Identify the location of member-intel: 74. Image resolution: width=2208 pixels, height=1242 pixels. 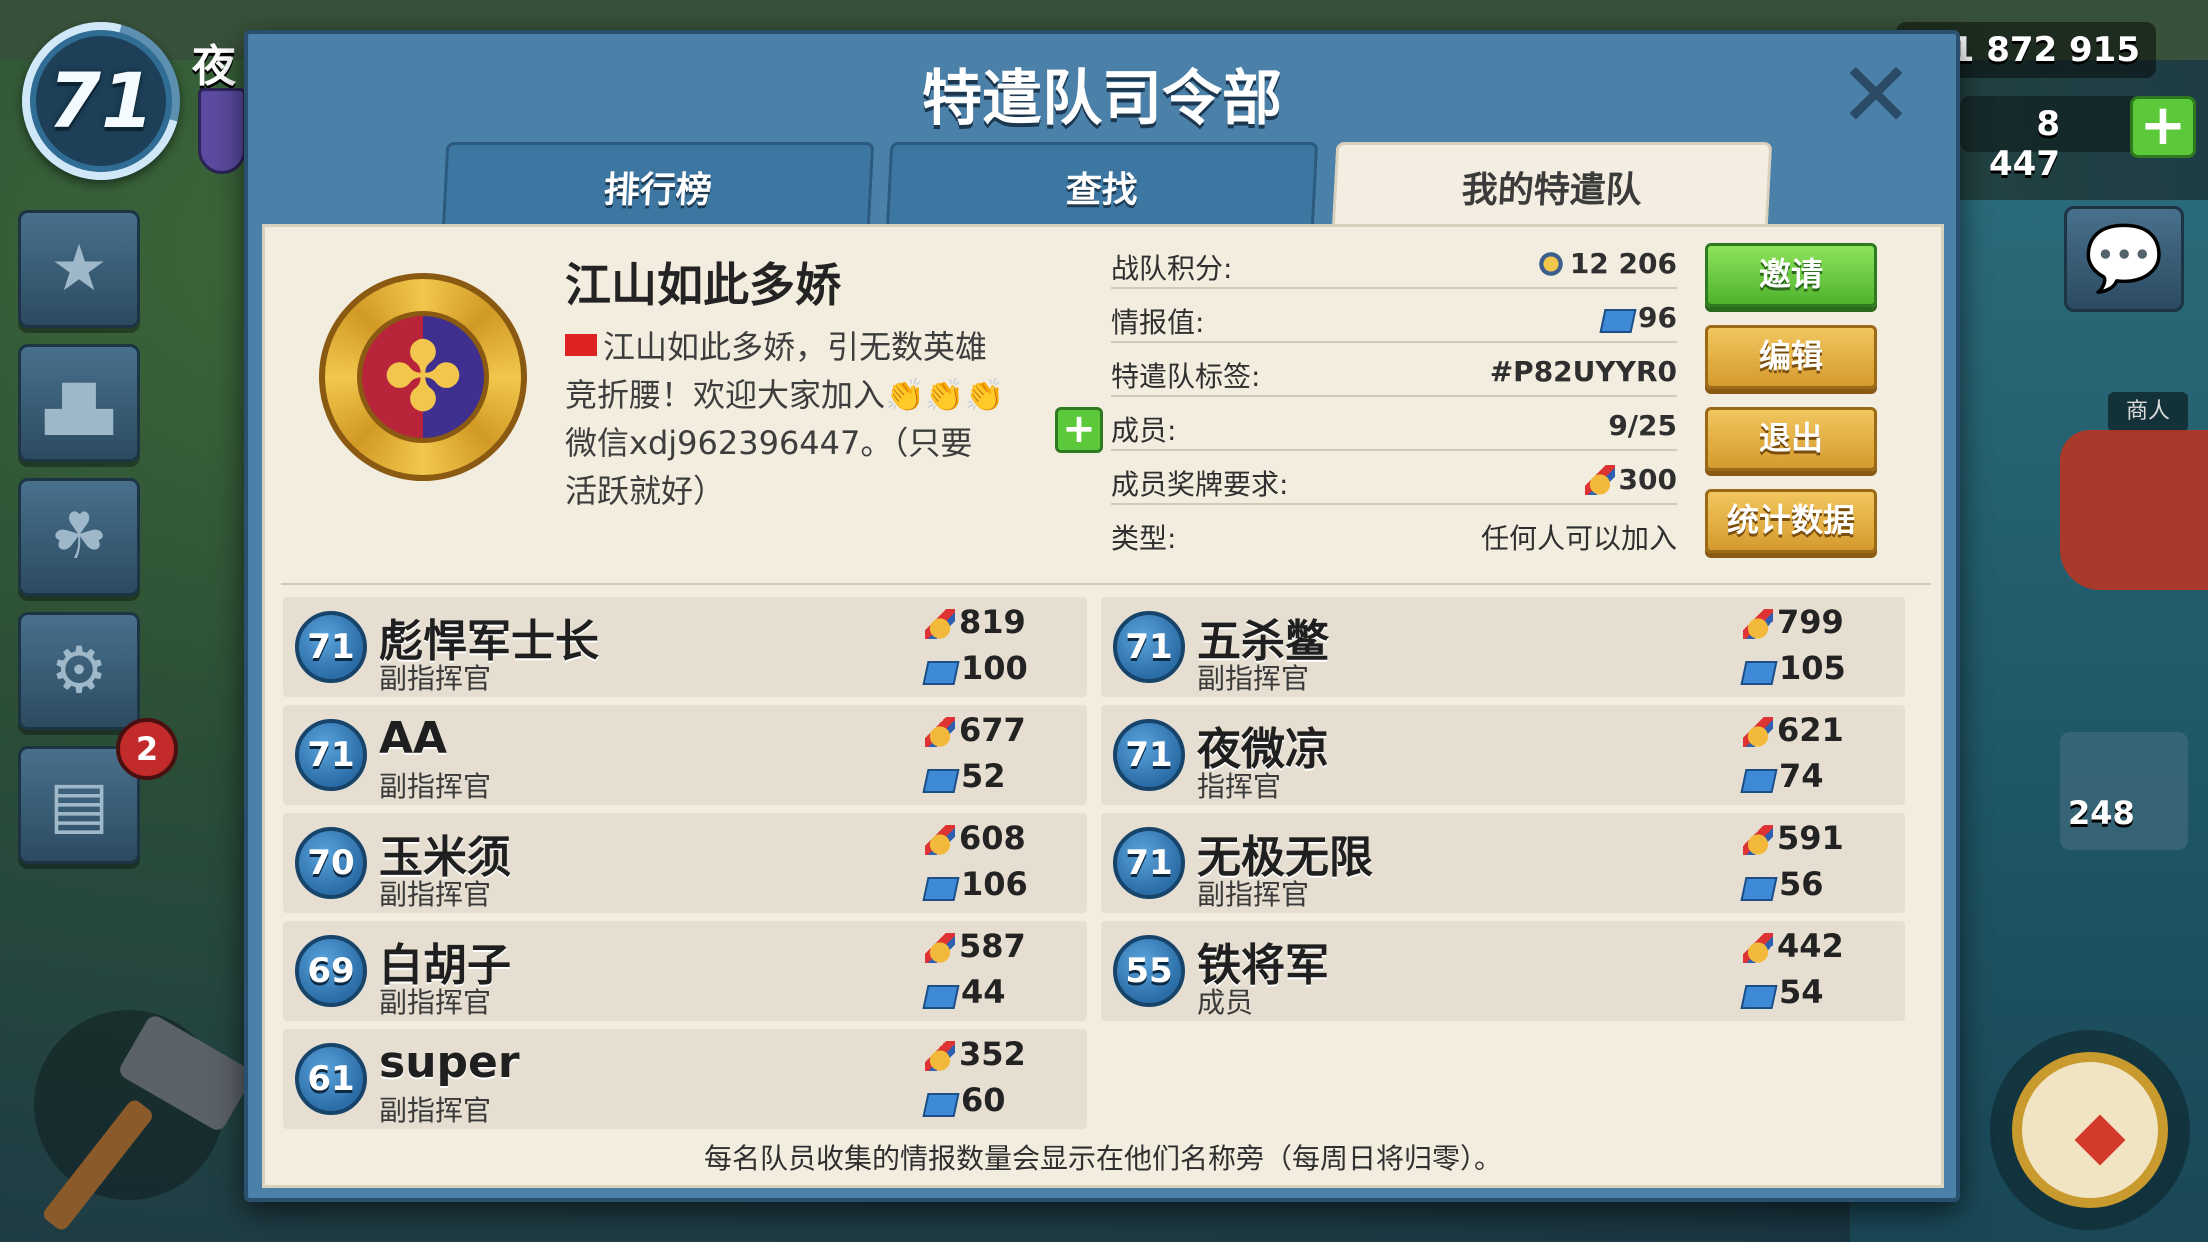
(1782, 776).